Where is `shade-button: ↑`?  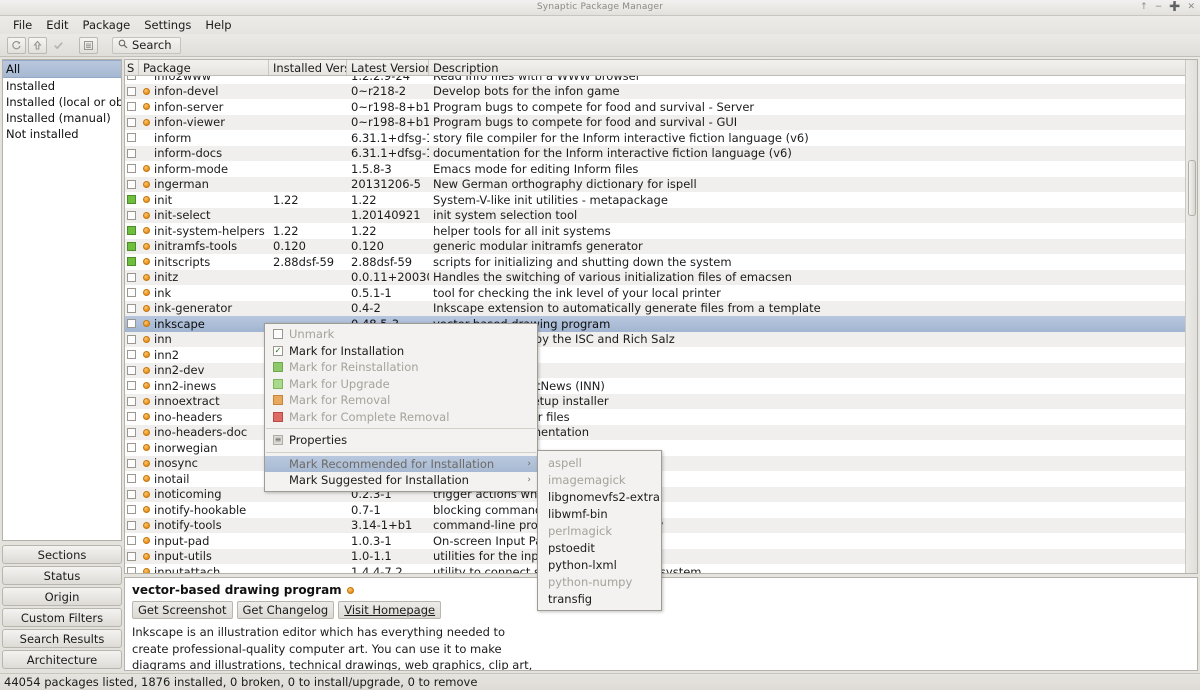
shade-button: ↑ is located at coordinates (1144, 7).